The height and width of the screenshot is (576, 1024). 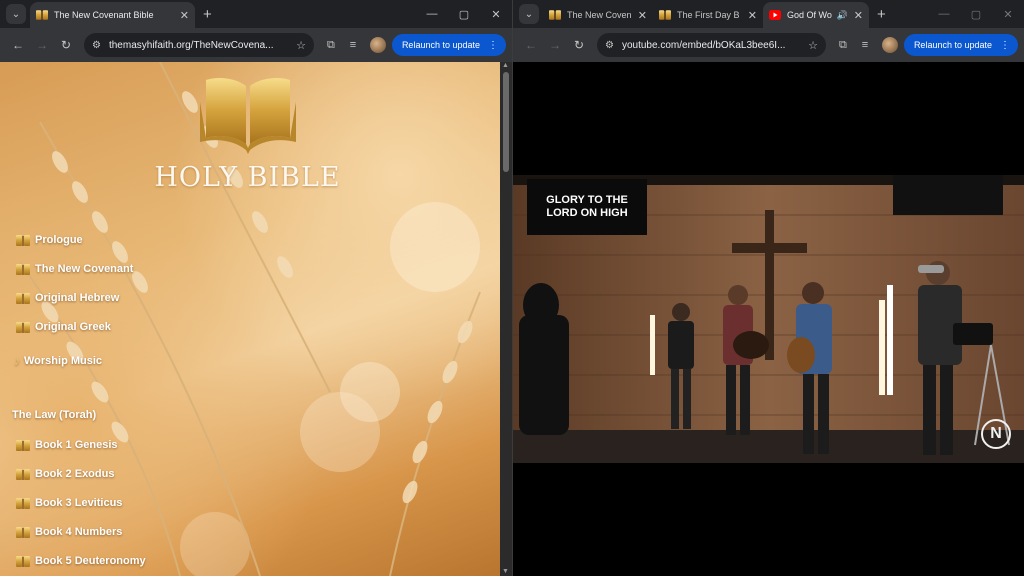 I want to click on page-scrollbar: ▲ ▼, so click(x=506, y=319).